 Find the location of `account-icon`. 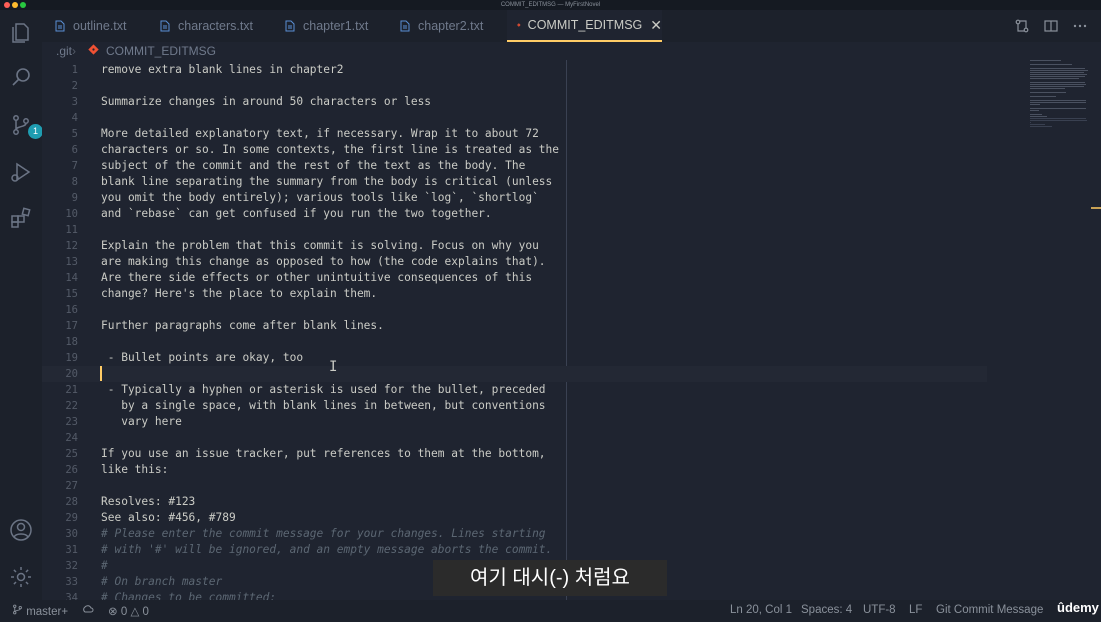

account-icon is located at coordinates (21, 530).